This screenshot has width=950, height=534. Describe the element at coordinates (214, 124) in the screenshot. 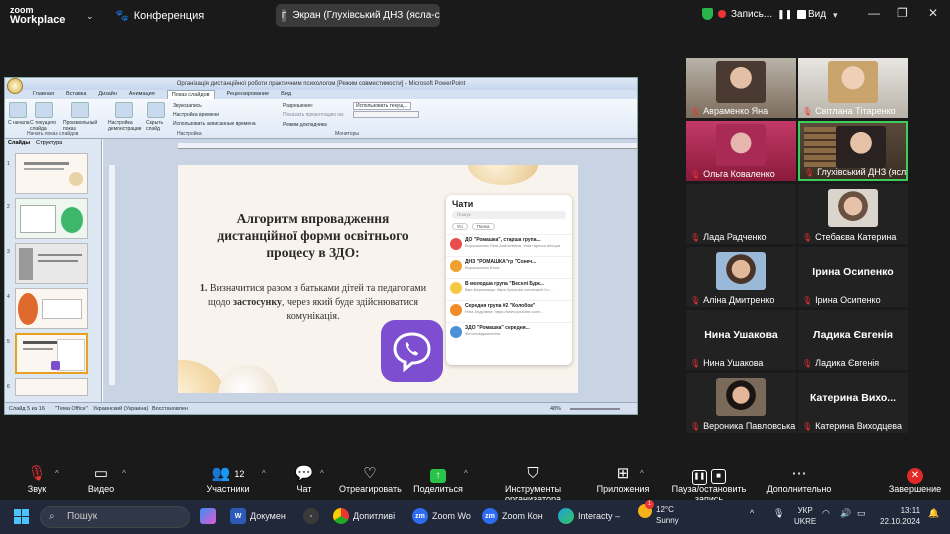

I see `use-timing-option: Использовать записанные времена` at that location.